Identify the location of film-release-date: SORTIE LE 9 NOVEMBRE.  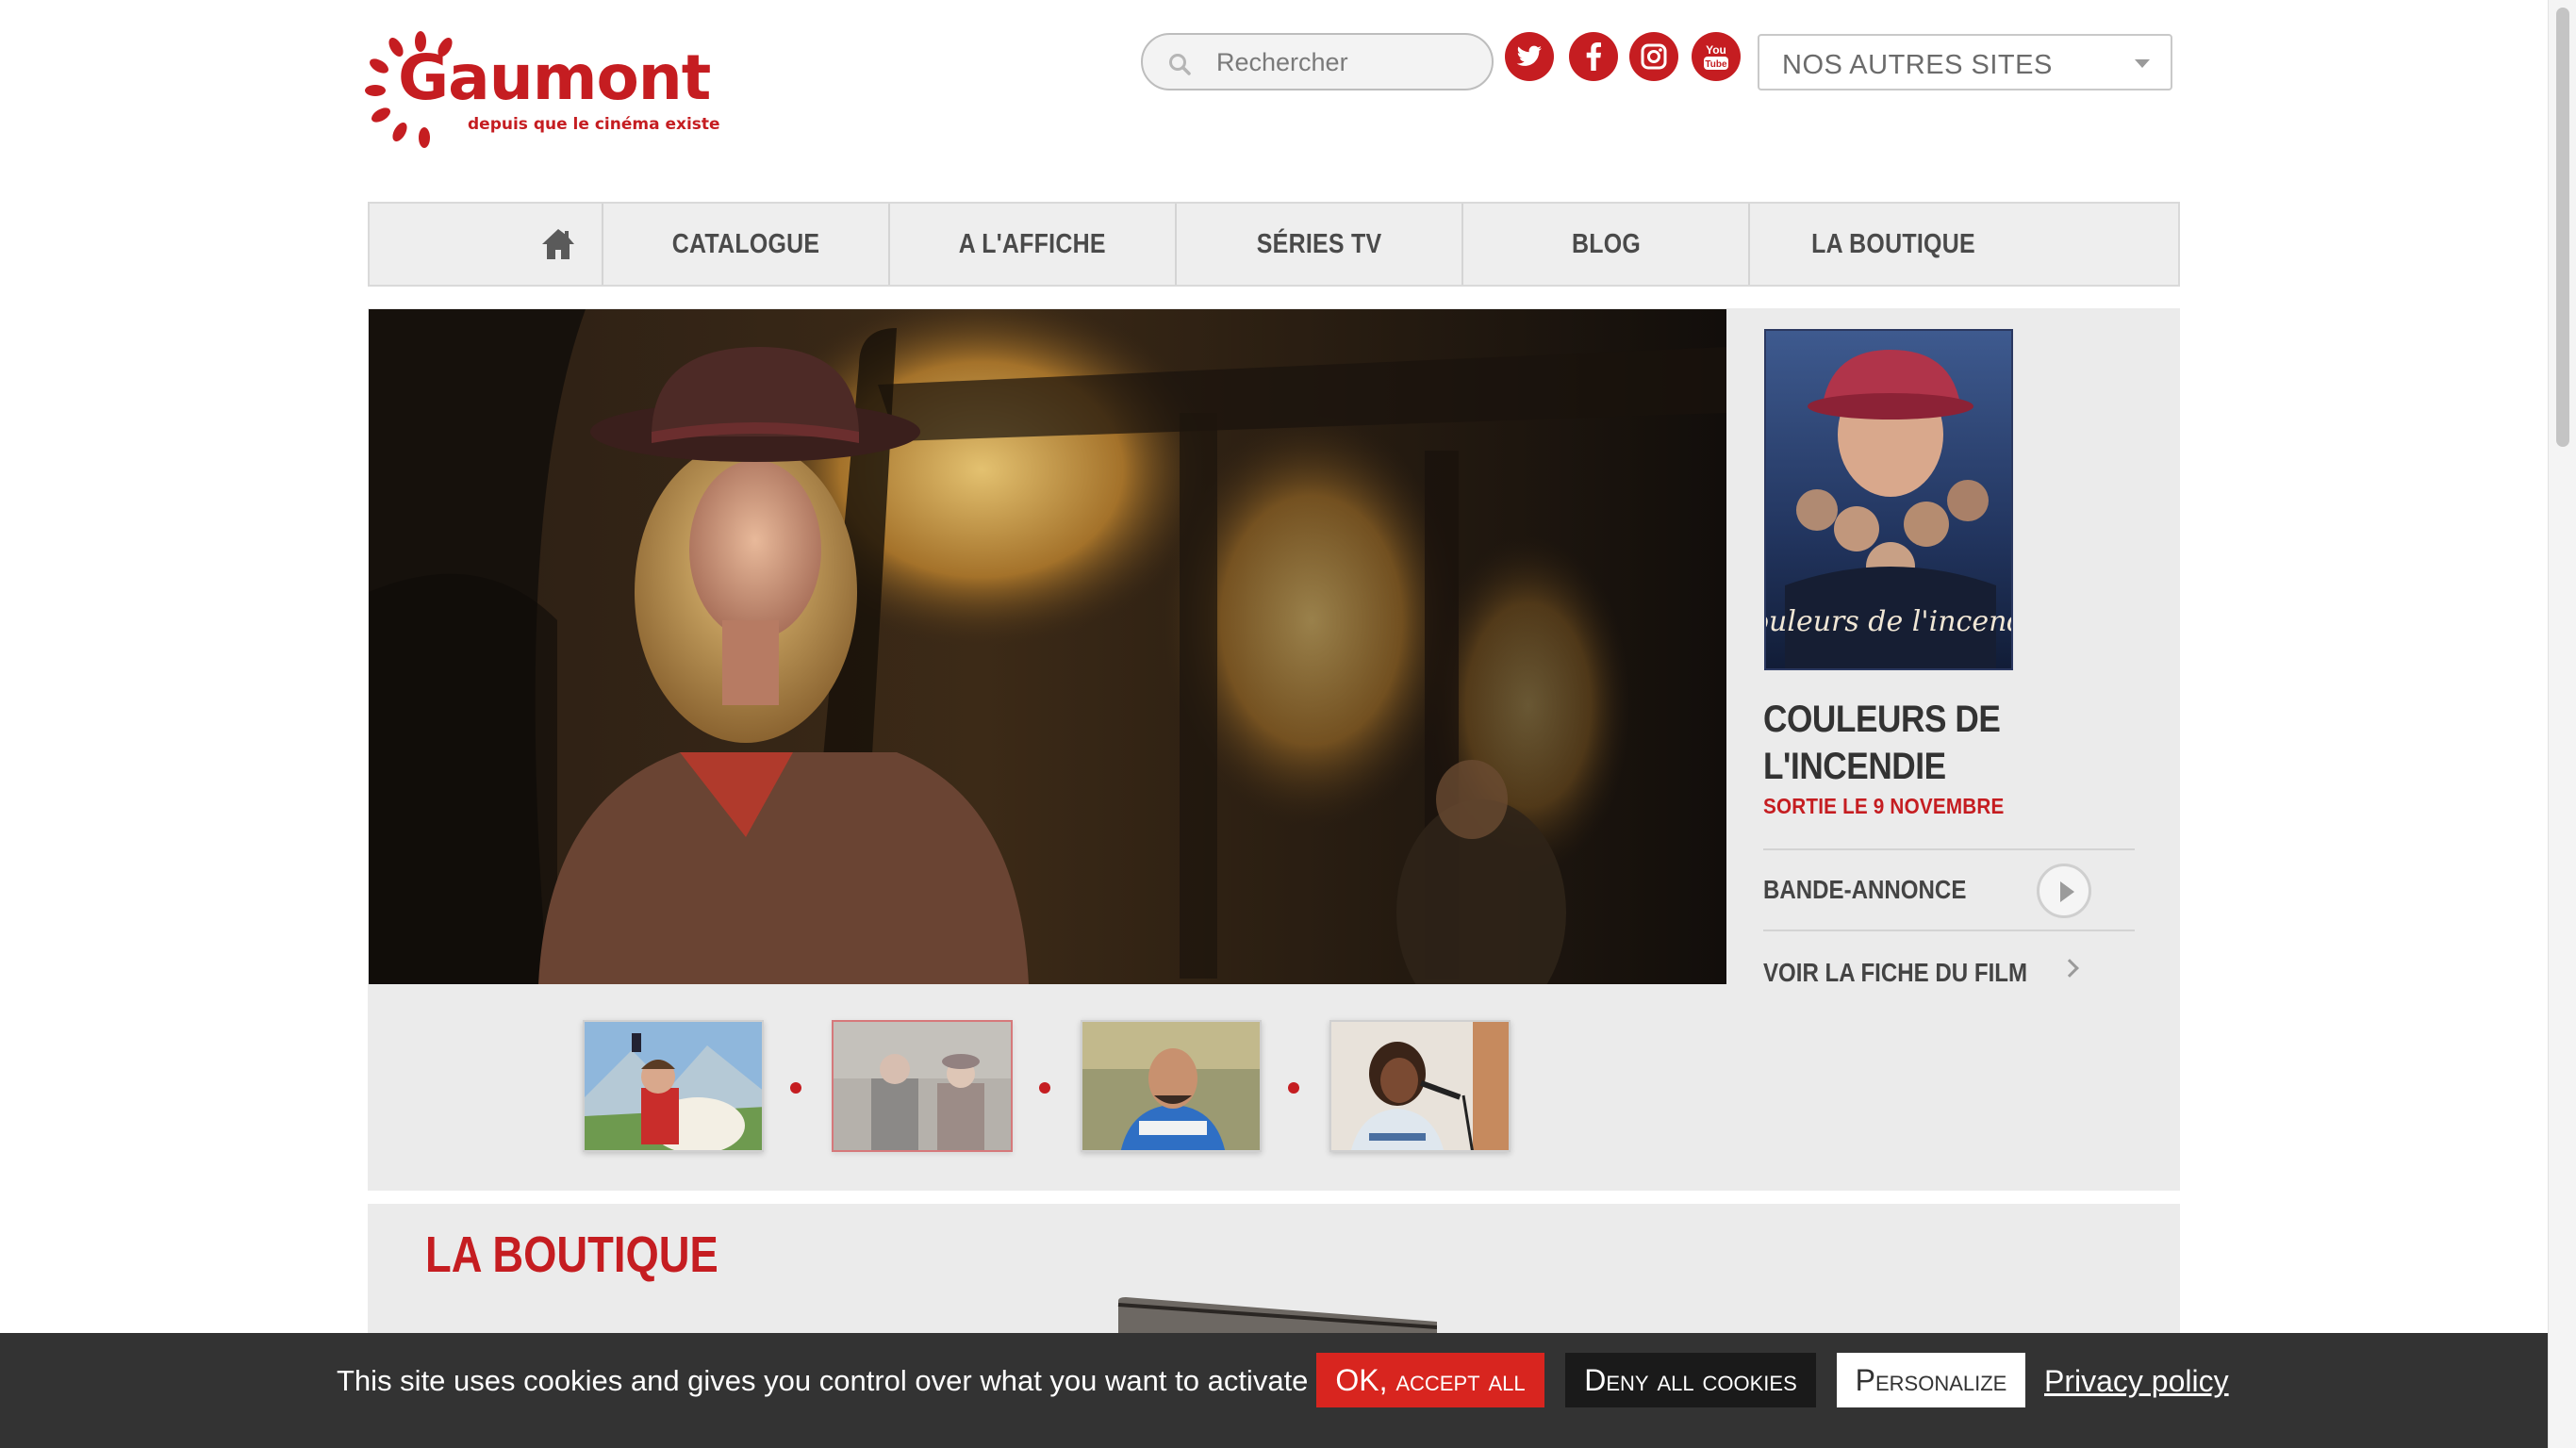
(1884, 806).